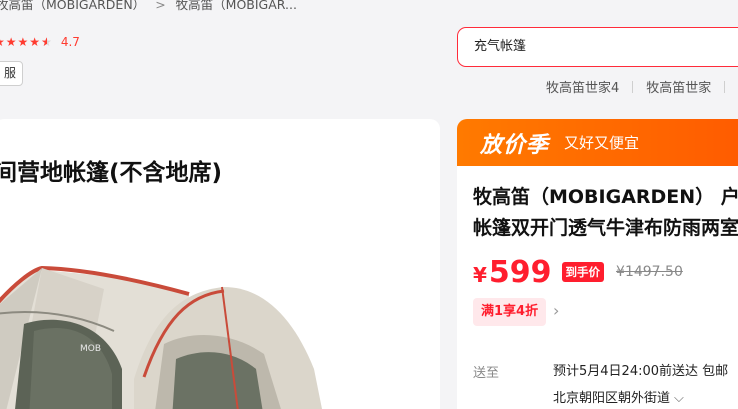  What do you see at coordinates (582, 86) in the screenshot?
I see `search-link: 牧高笛世家4` at bounding box center [582, 86].